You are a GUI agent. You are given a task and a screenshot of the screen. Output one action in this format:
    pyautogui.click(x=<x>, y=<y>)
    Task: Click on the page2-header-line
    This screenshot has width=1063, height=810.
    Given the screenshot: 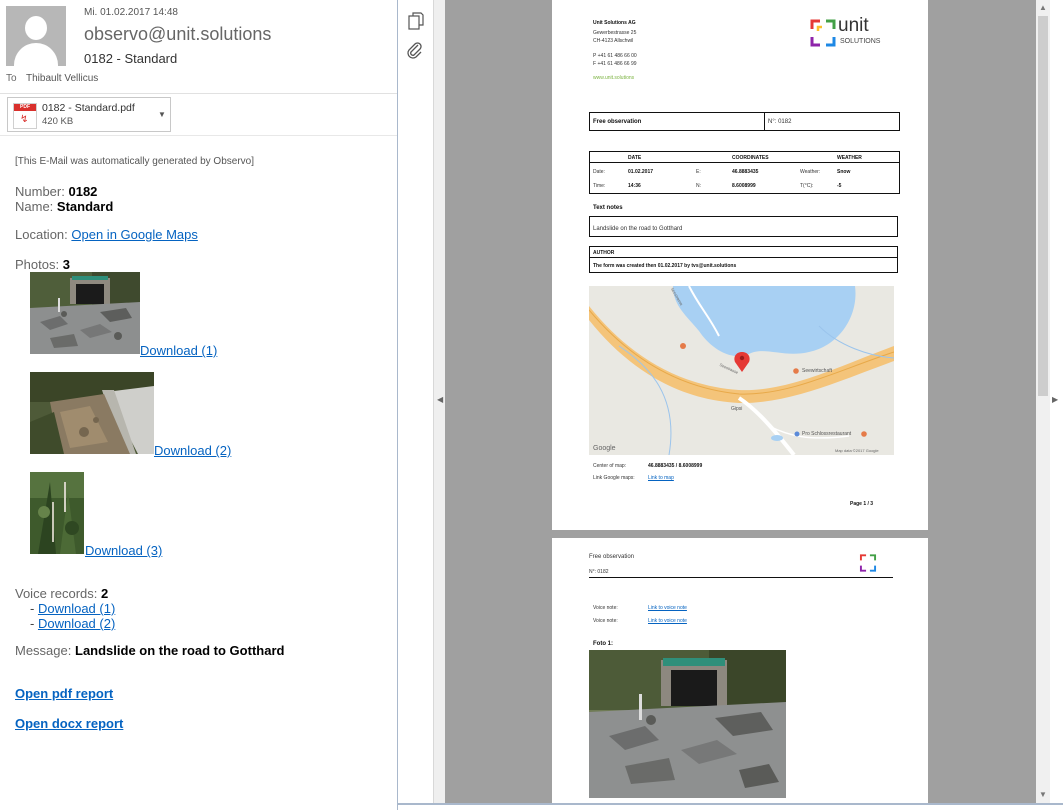 What is the action you would take?
    pyautogui.click(x=741, y=577)
    